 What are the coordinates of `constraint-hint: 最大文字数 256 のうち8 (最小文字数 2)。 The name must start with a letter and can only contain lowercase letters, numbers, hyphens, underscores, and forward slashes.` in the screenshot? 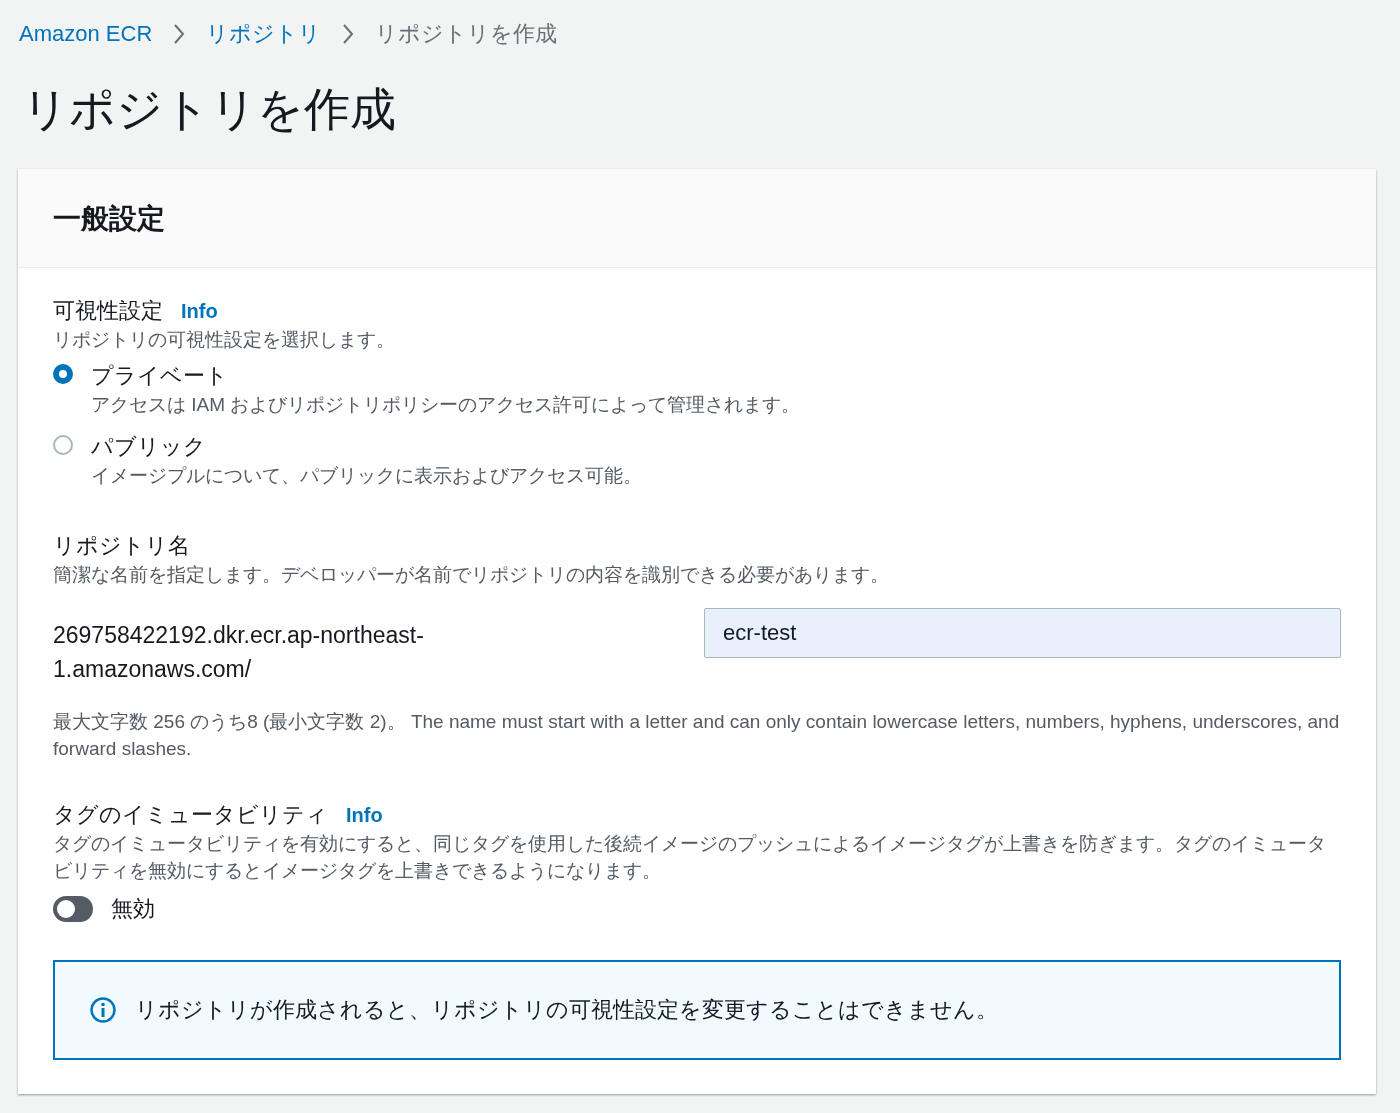 It's located at (697, 735).